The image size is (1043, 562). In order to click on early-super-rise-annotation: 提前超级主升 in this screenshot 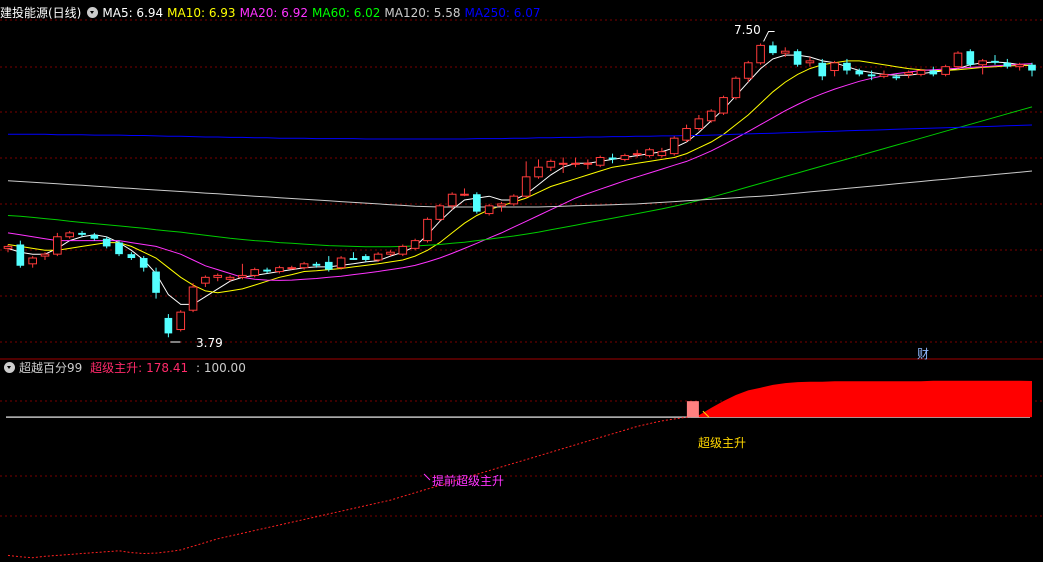, I will do `click(468, 481)`.